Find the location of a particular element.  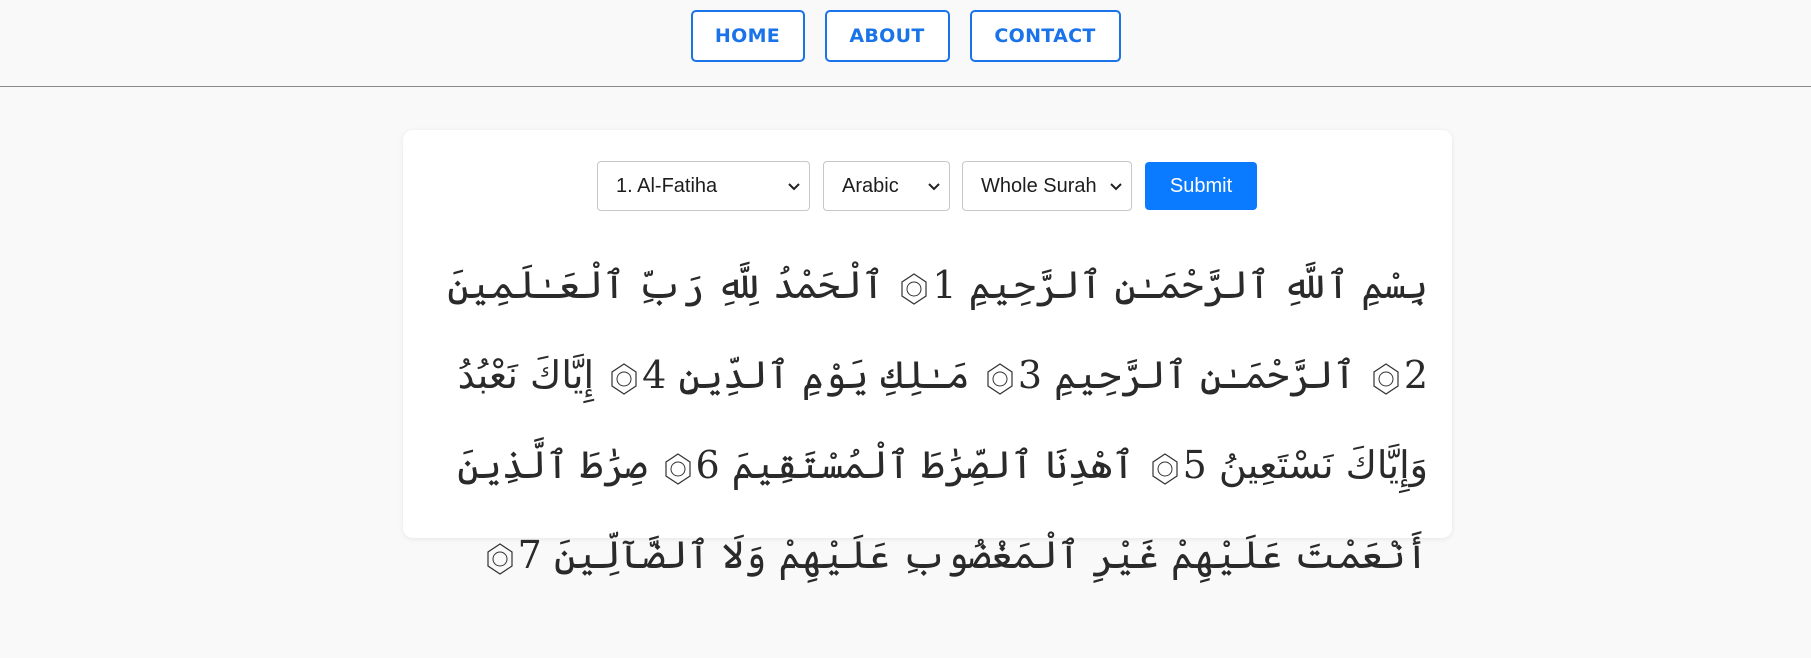

verse-number: 7 is located at coordinates (529, 555).